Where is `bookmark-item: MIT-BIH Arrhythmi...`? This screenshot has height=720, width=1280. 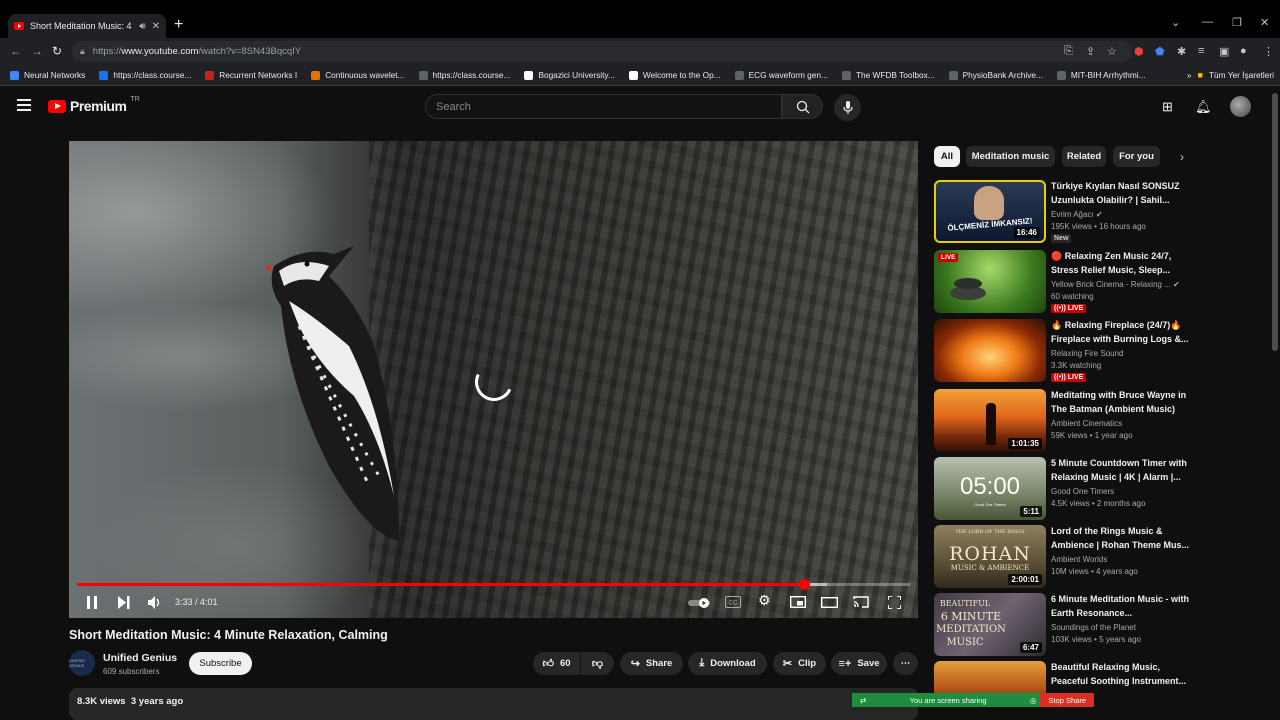
bookmark-item: MIT-BIH Arrhythmi... is located at coordinates (1101, 75).